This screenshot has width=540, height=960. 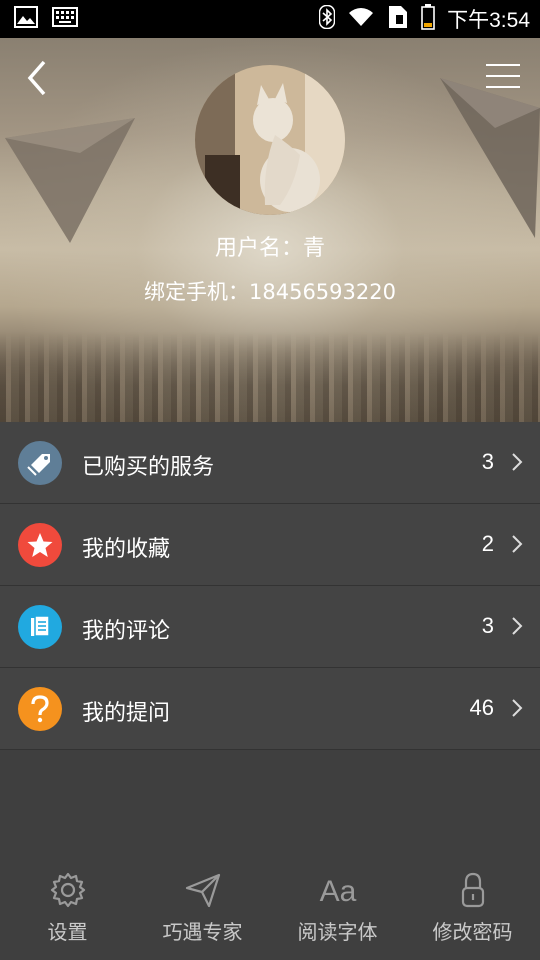 I want to click on tab-label: 阅读字体, so click(x=337, y=932).